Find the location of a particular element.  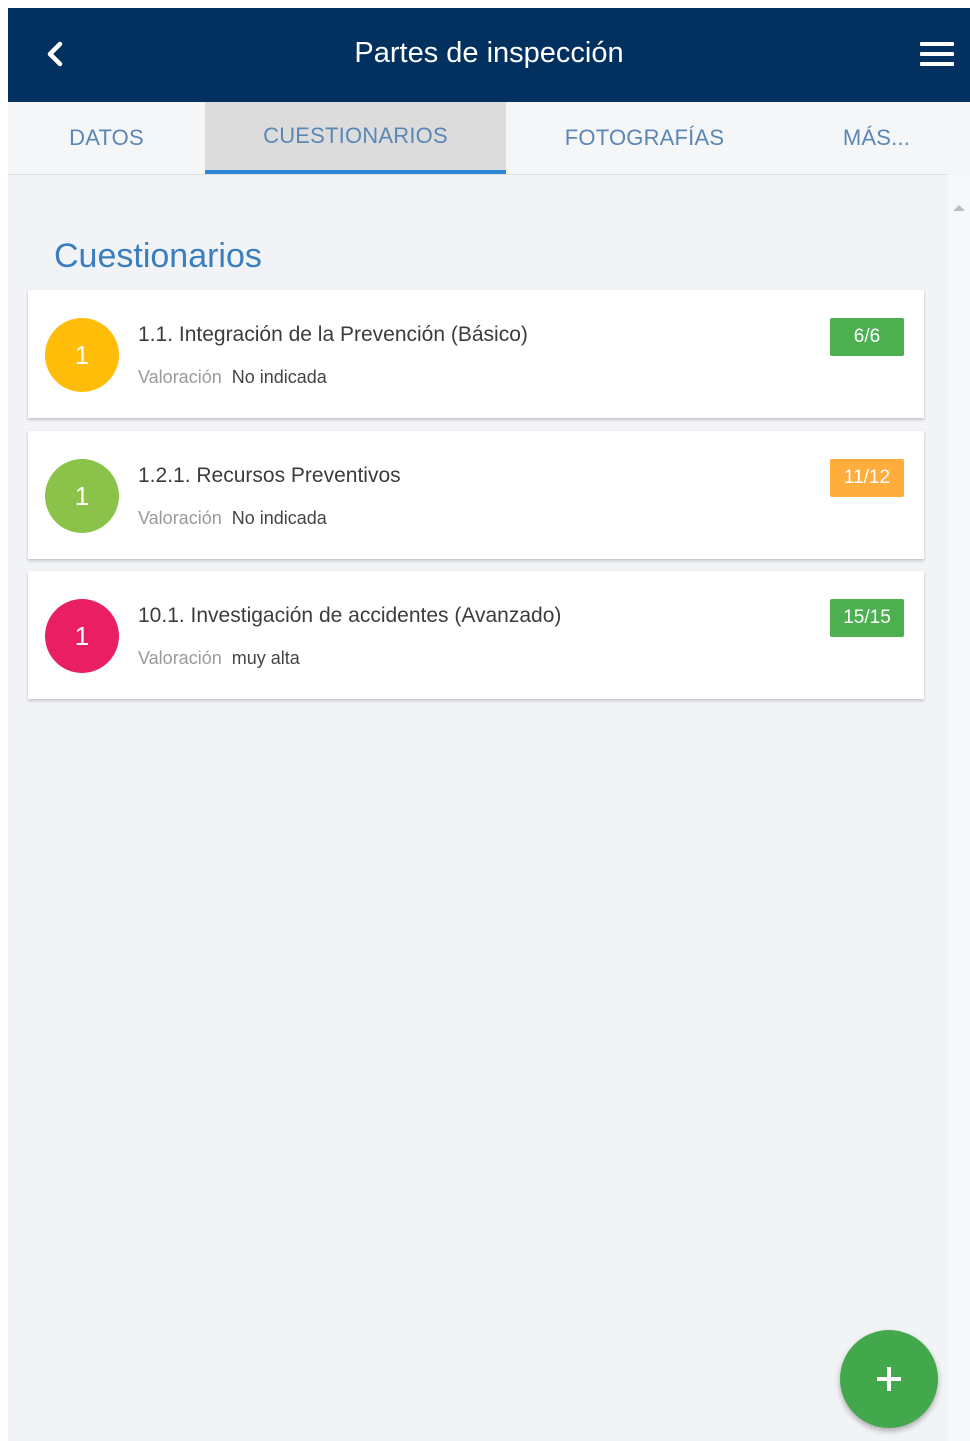

page-title: Partes de inspección is located at coordinates (489, 53).